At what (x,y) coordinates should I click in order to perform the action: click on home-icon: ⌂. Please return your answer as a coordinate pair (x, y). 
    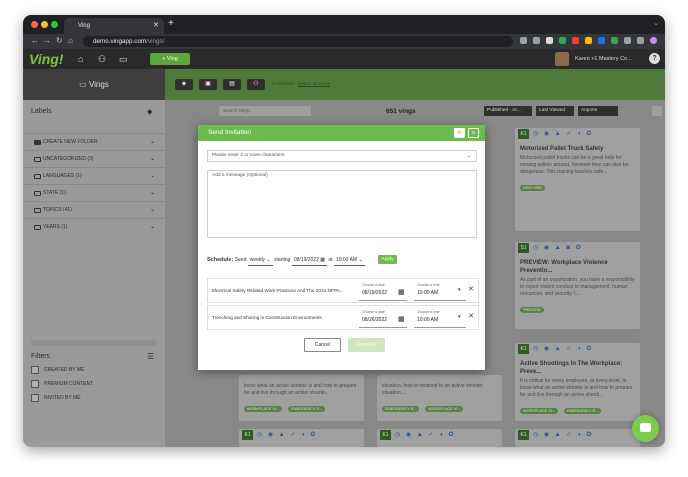
    Looking at the image, I should click on (70, 41).